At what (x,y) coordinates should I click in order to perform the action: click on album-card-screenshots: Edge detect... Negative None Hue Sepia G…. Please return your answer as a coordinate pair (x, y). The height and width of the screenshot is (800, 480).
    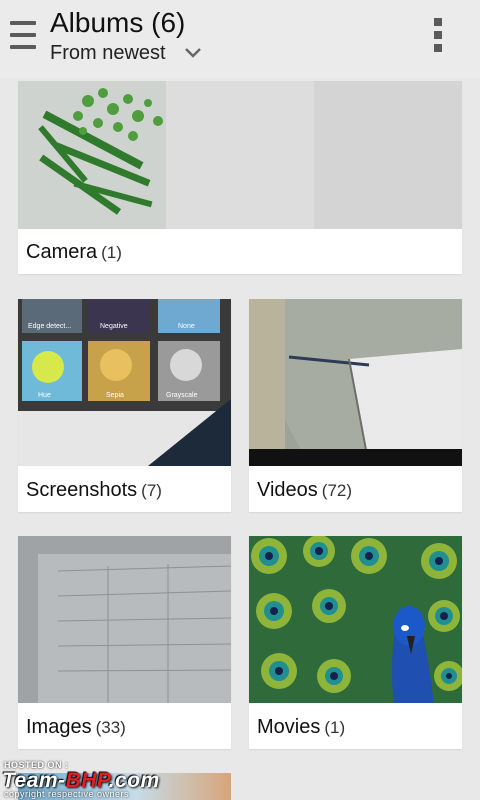
    Looking at the image, I should click on (124, 405).